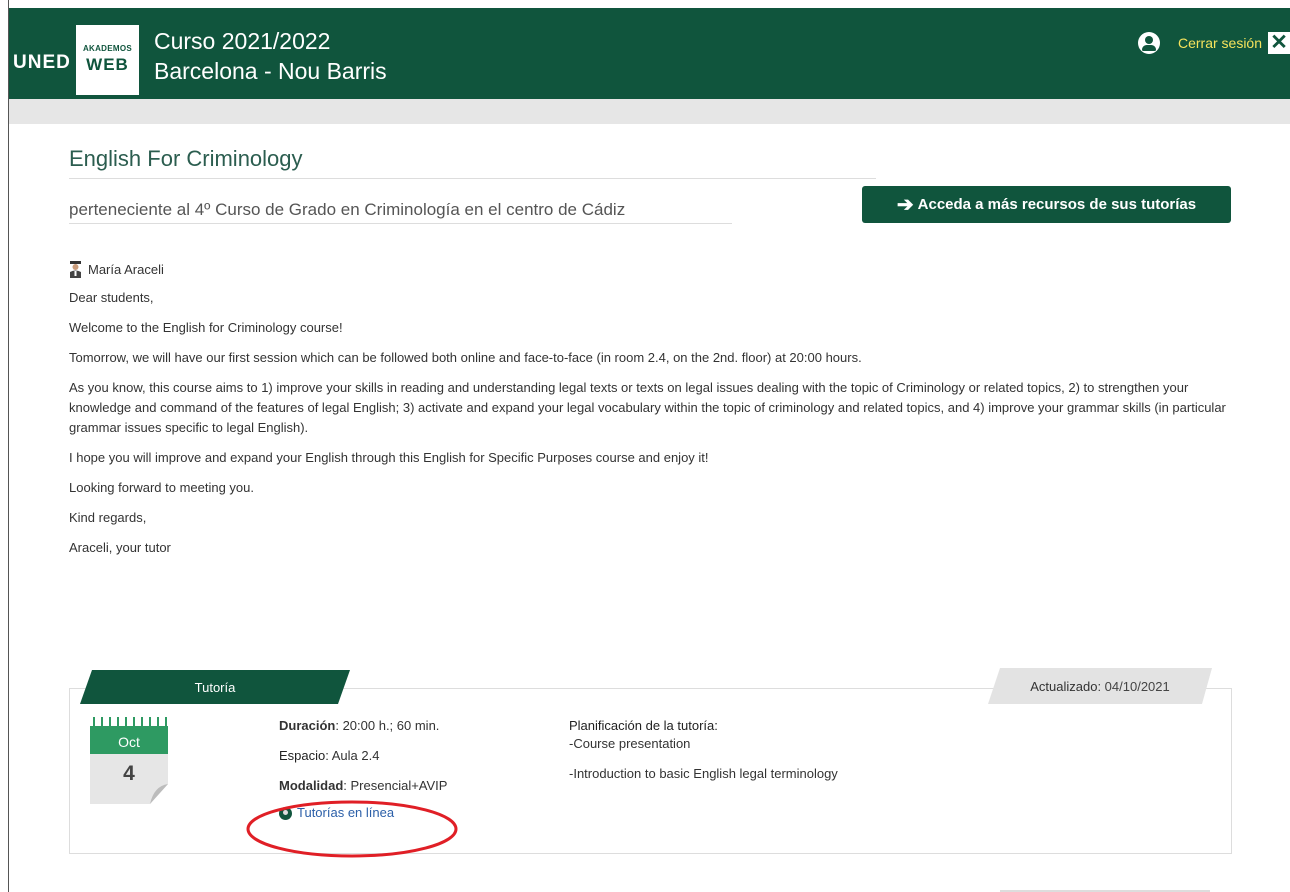  I want to click on red-circle-annotation, so click(352, 829).